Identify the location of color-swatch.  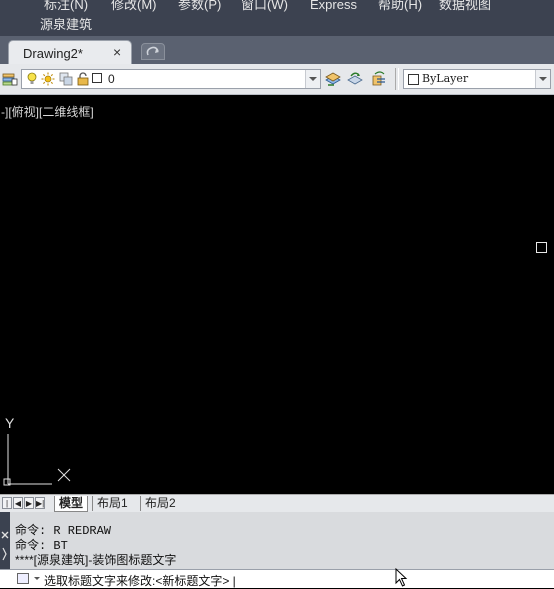
(413, 79).